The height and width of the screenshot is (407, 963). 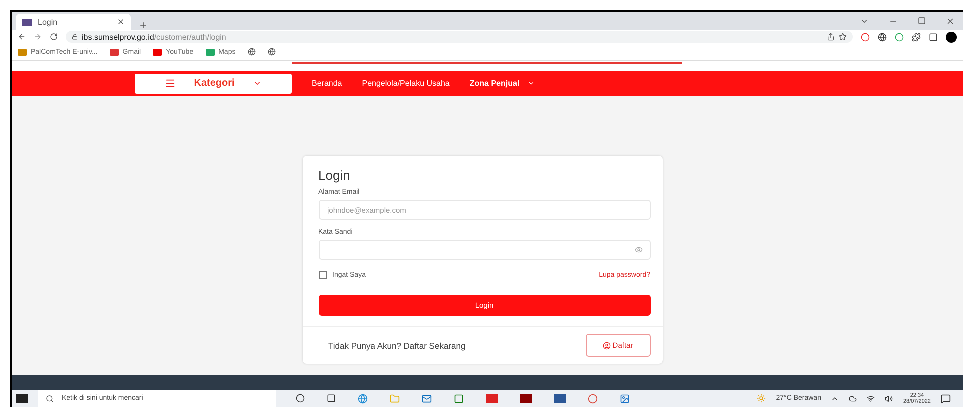 What do you see at coordinates (363, 399) in the screenshot?
I see `browser-icon` at bounding box center [363, 399].